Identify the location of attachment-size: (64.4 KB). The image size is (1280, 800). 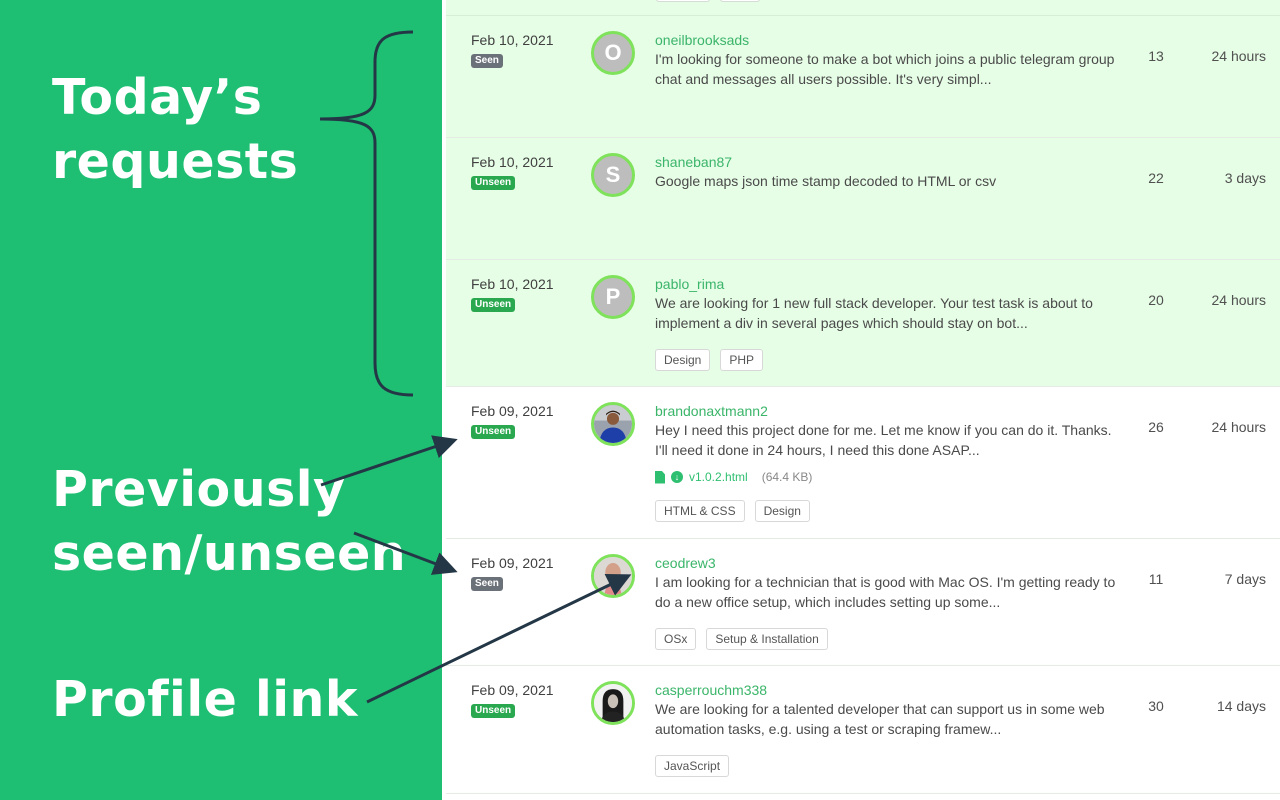
(787, 477).